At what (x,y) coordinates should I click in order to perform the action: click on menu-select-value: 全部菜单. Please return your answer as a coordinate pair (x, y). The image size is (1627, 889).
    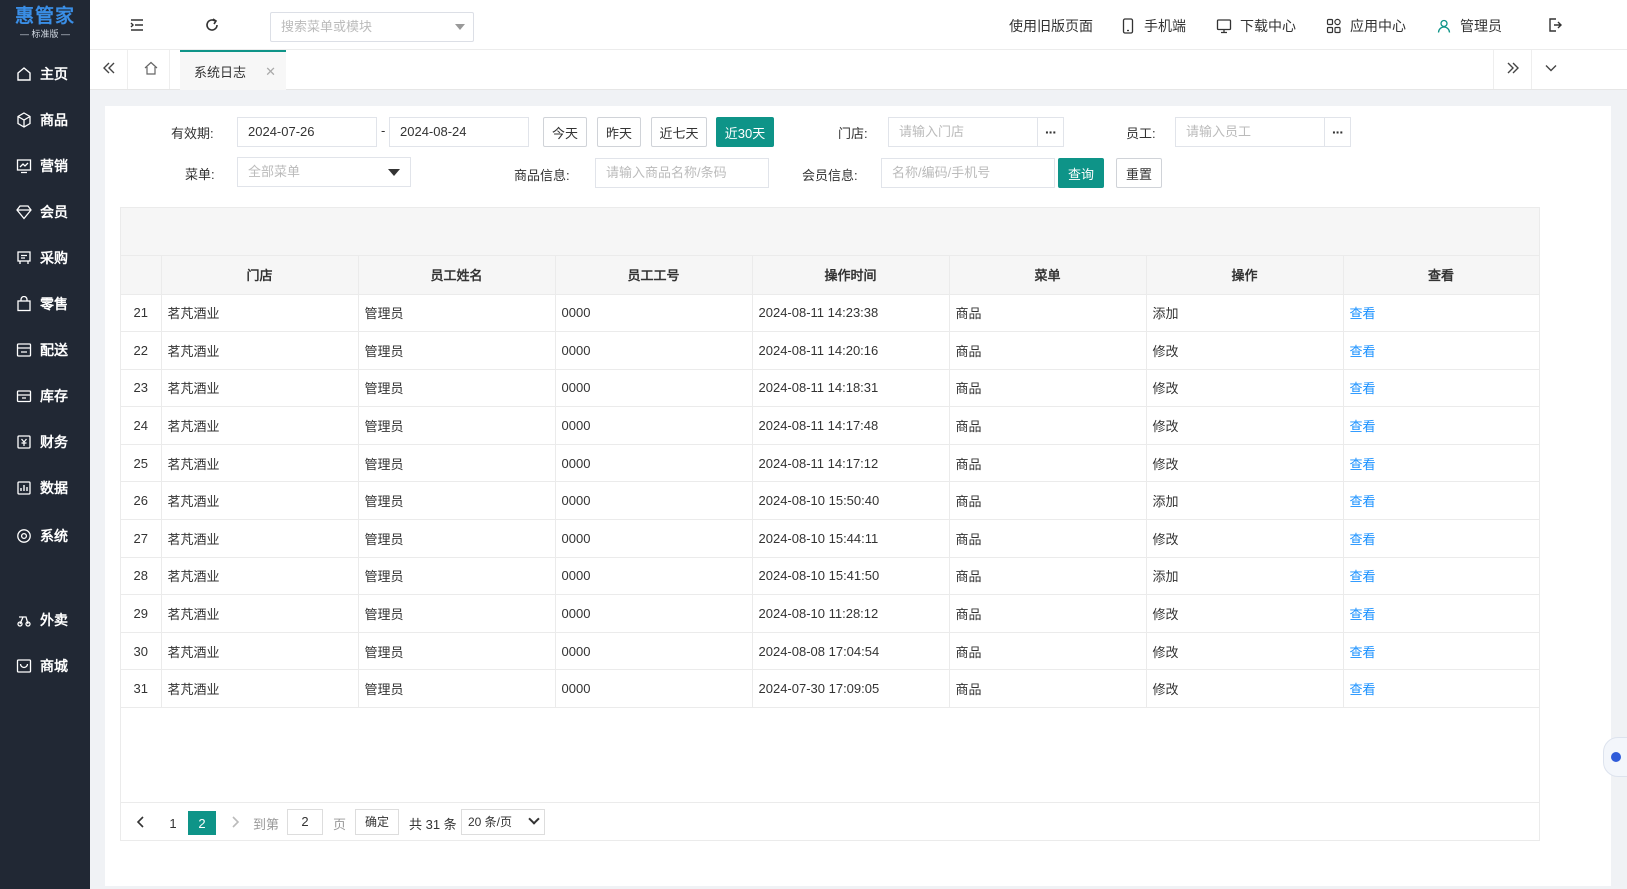
    Looking at the image, I should click on (274, 171).